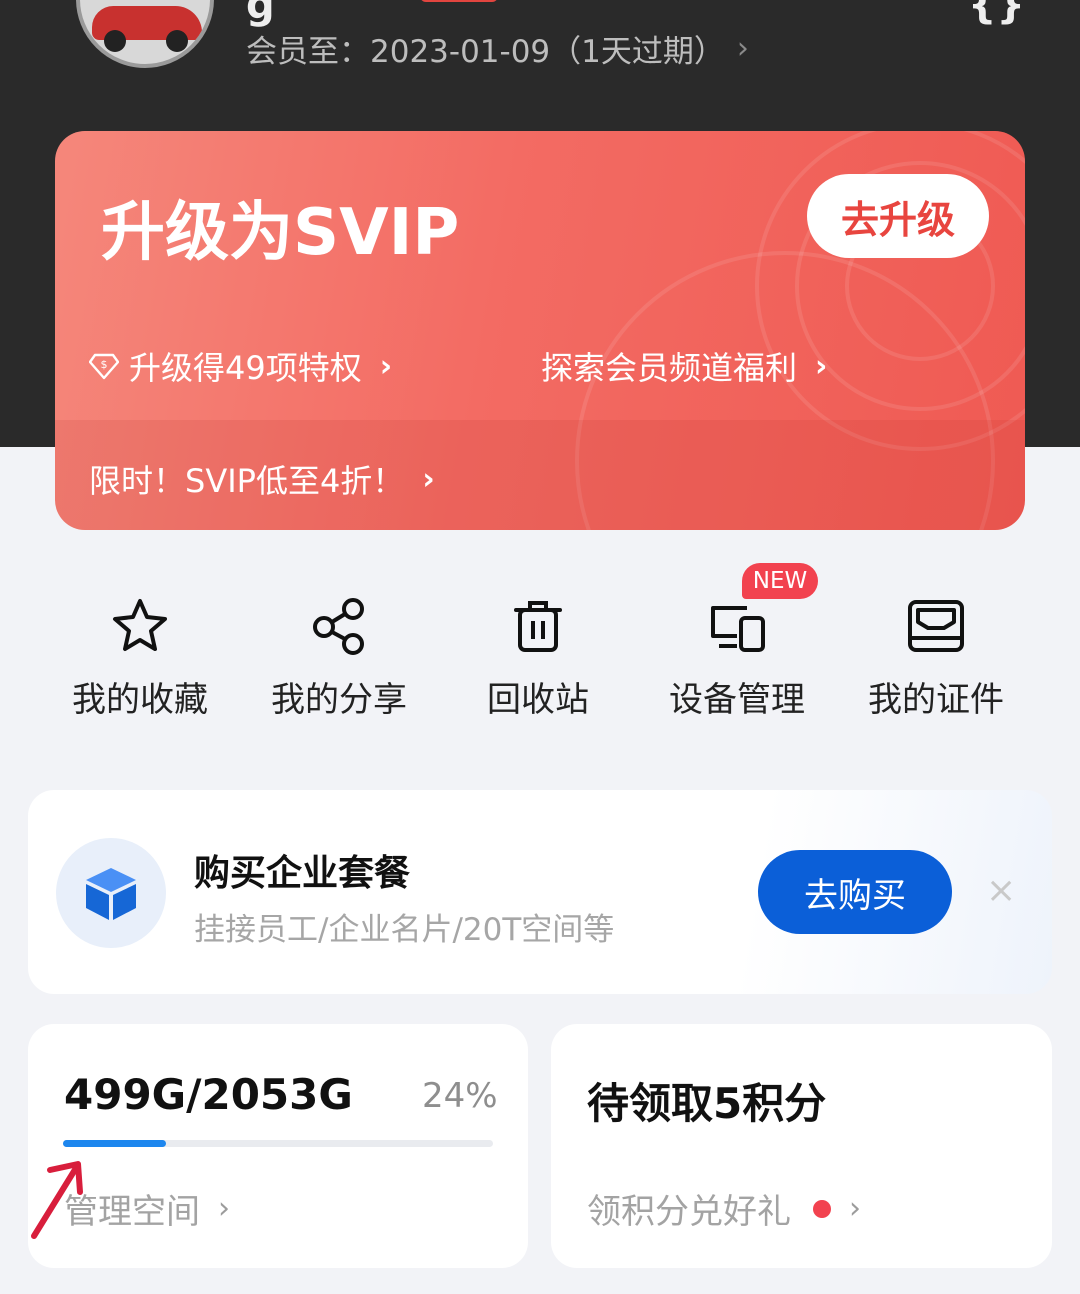  I want to click on cube-icon, so click(111, 894).